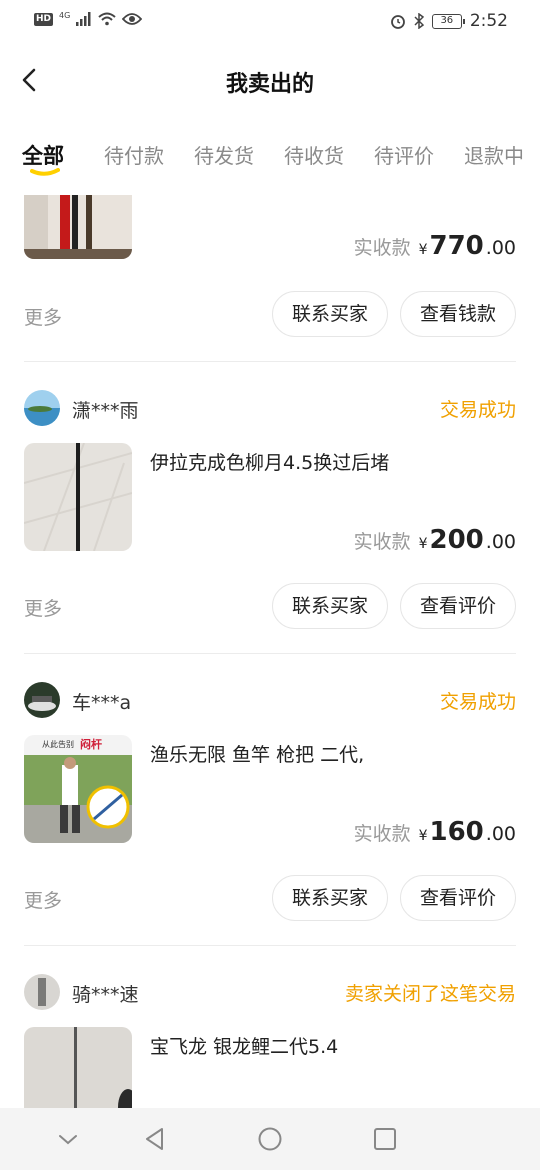 The image size is (540, 1170). I want to click on system-nav-bar, so click(270, 1139).